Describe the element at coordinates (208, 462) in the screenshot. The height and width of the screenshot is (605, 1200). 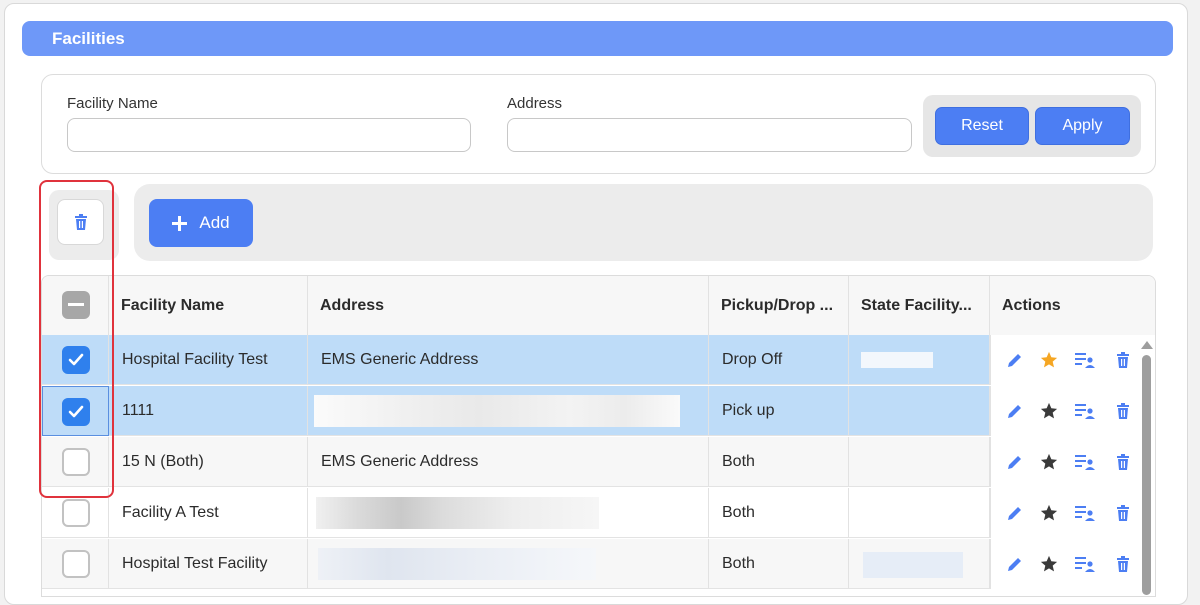
I see `facility-name-cell: 15 N (Both)` at that location.